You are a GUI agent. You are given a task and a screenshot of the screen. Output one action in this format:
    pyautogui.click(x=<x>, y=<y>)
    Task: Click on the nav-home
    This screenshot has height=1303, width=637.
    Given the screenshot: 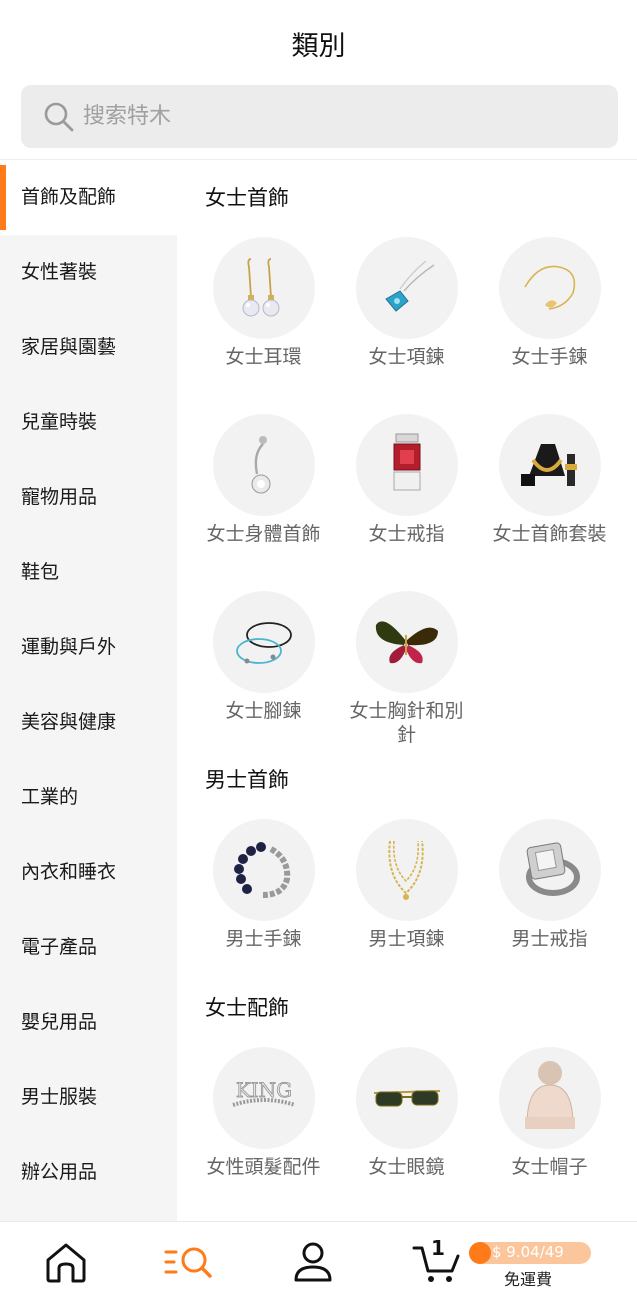 What is the action you would take?
    pyautogui.click(x=66, y=1262)
    